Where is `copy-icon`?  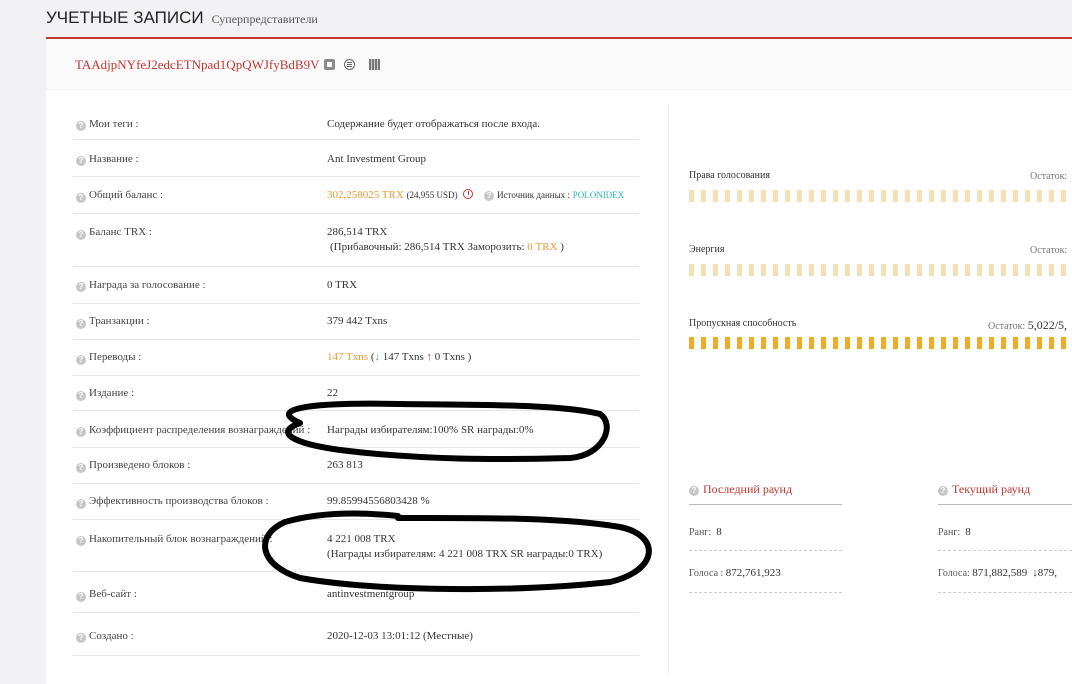
copy-icon is located at coordinates (329, 64).